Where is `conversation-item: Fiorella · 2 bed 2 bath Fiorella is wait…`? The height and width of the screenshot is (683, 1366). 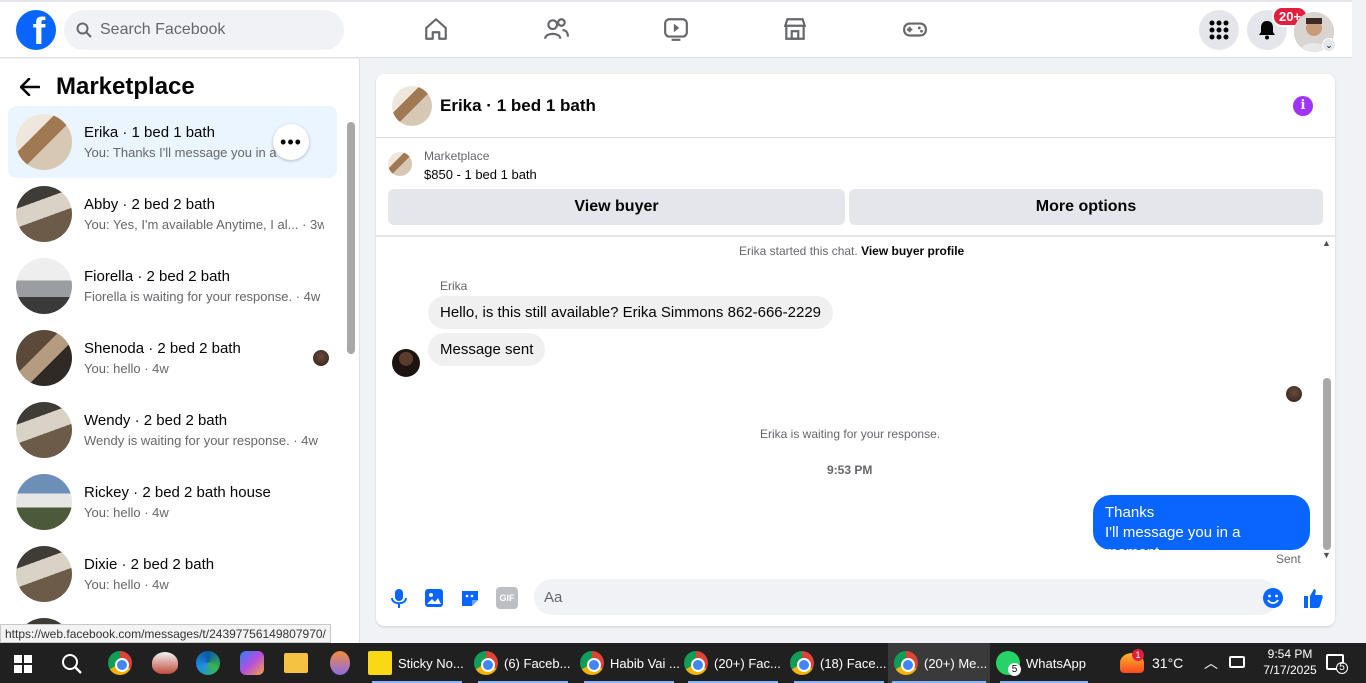 conversation-item: Fiorella · 2 bed 2 bath Fiorella is wait… is located at coordinates (172, 286).